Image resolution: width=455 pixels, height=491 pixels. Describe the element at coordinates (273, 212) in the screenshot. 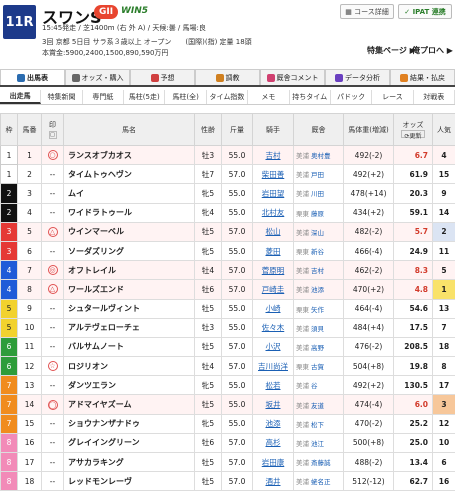

I see `jockey-cell: 北村友` at that location.